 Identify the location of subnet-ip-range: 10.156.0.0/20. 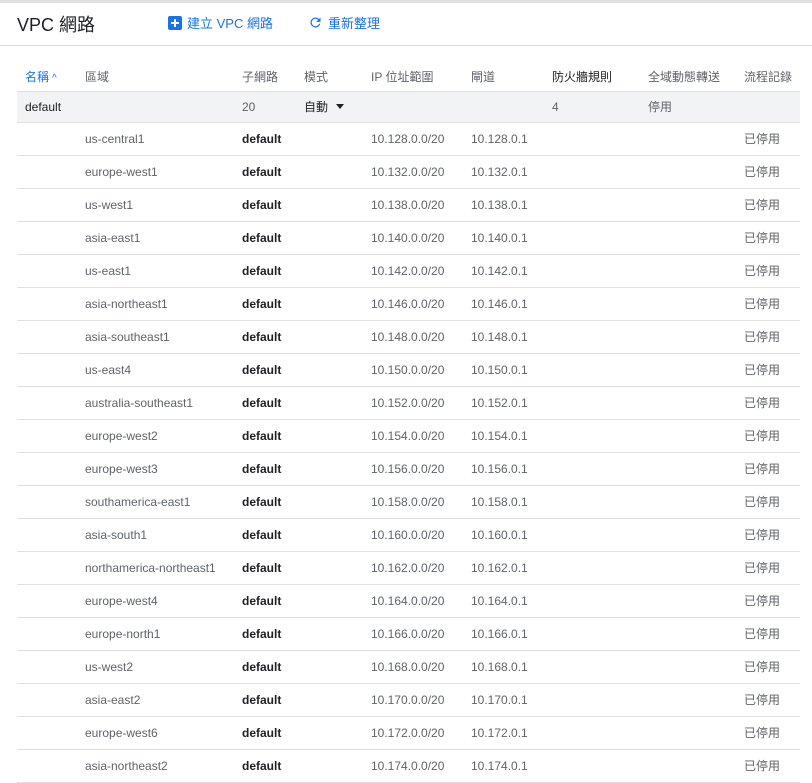
(408, 469).